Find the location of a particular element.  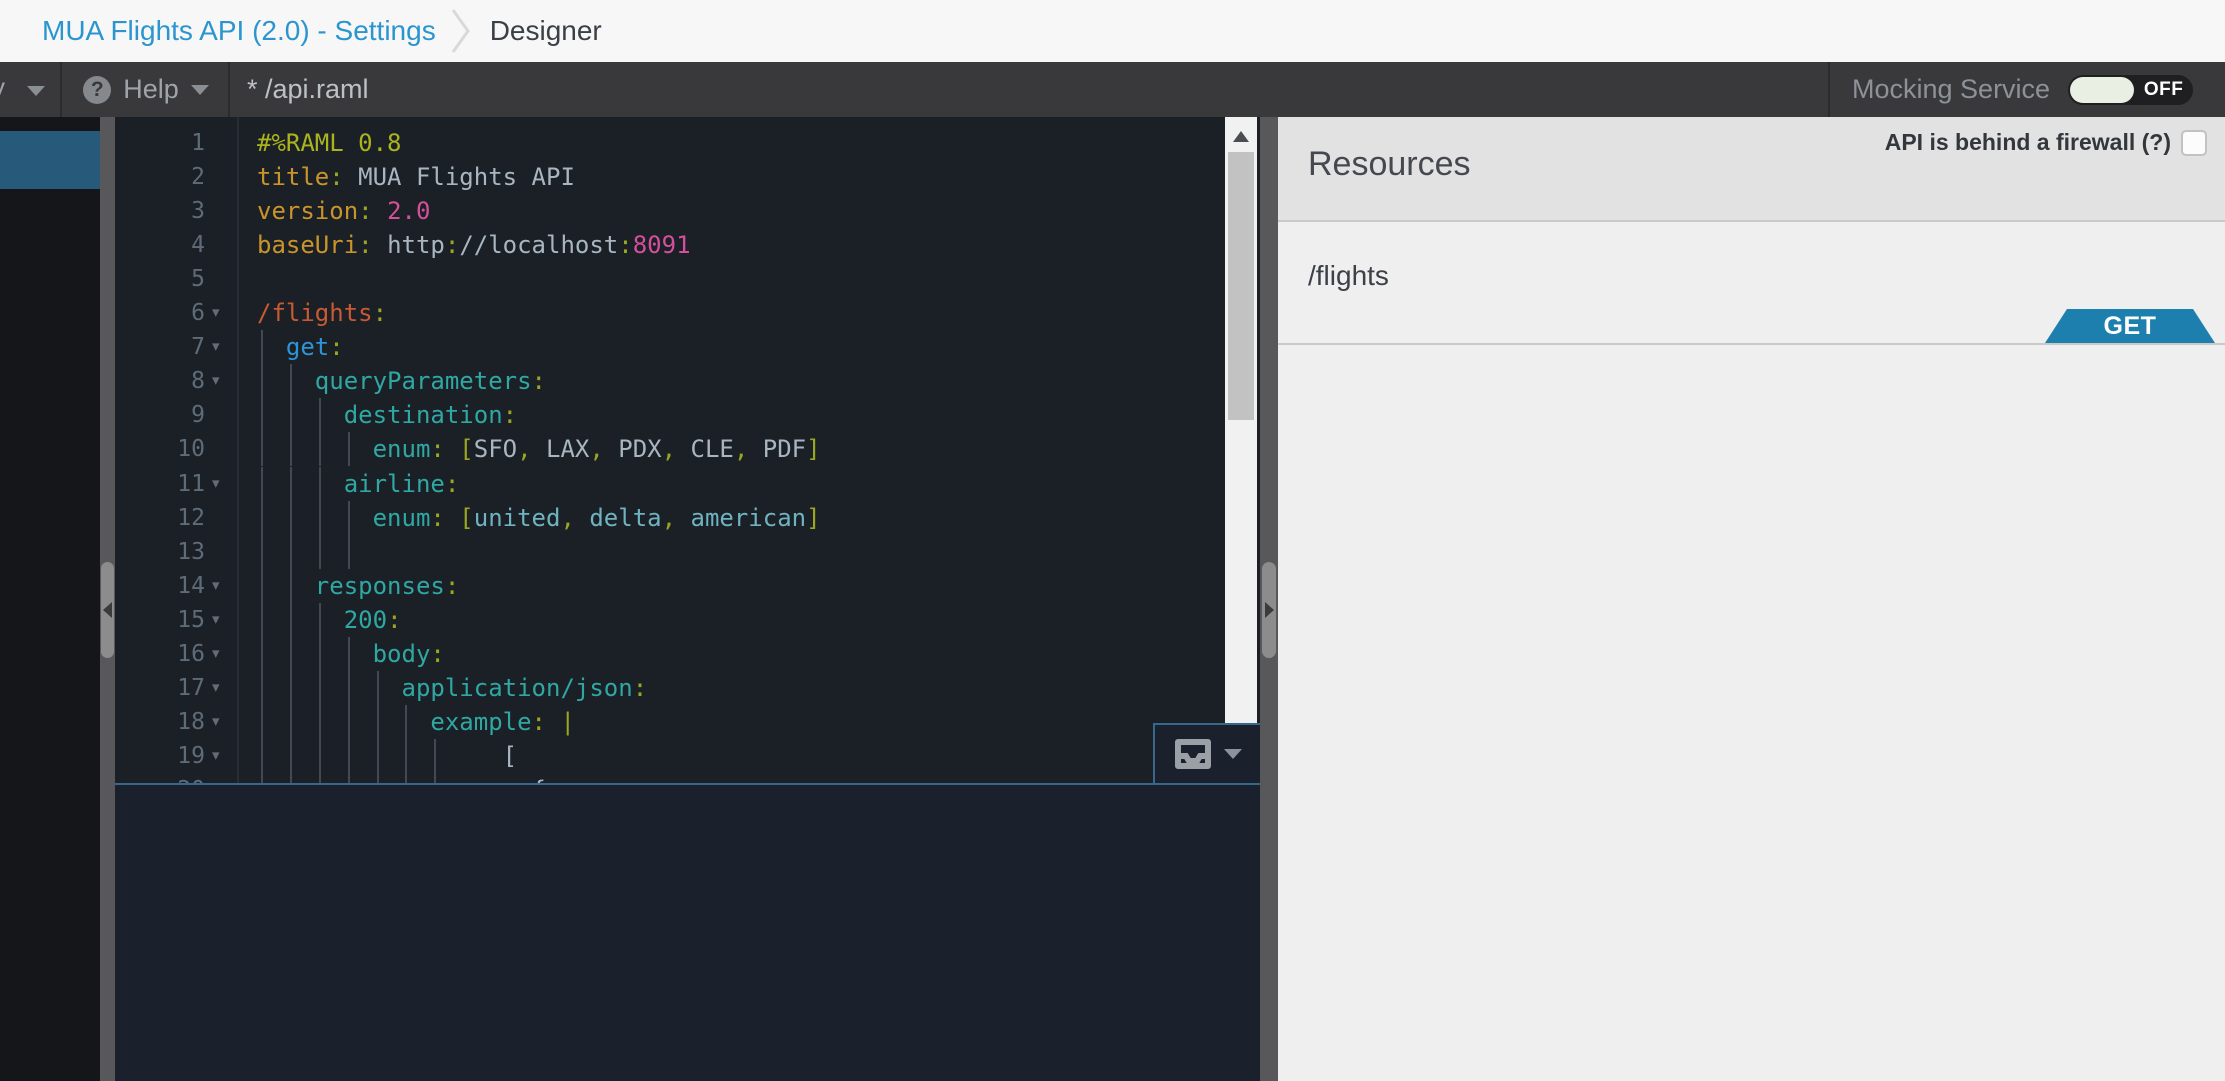

right-panel-divider is located at coordinates (1269, 599).